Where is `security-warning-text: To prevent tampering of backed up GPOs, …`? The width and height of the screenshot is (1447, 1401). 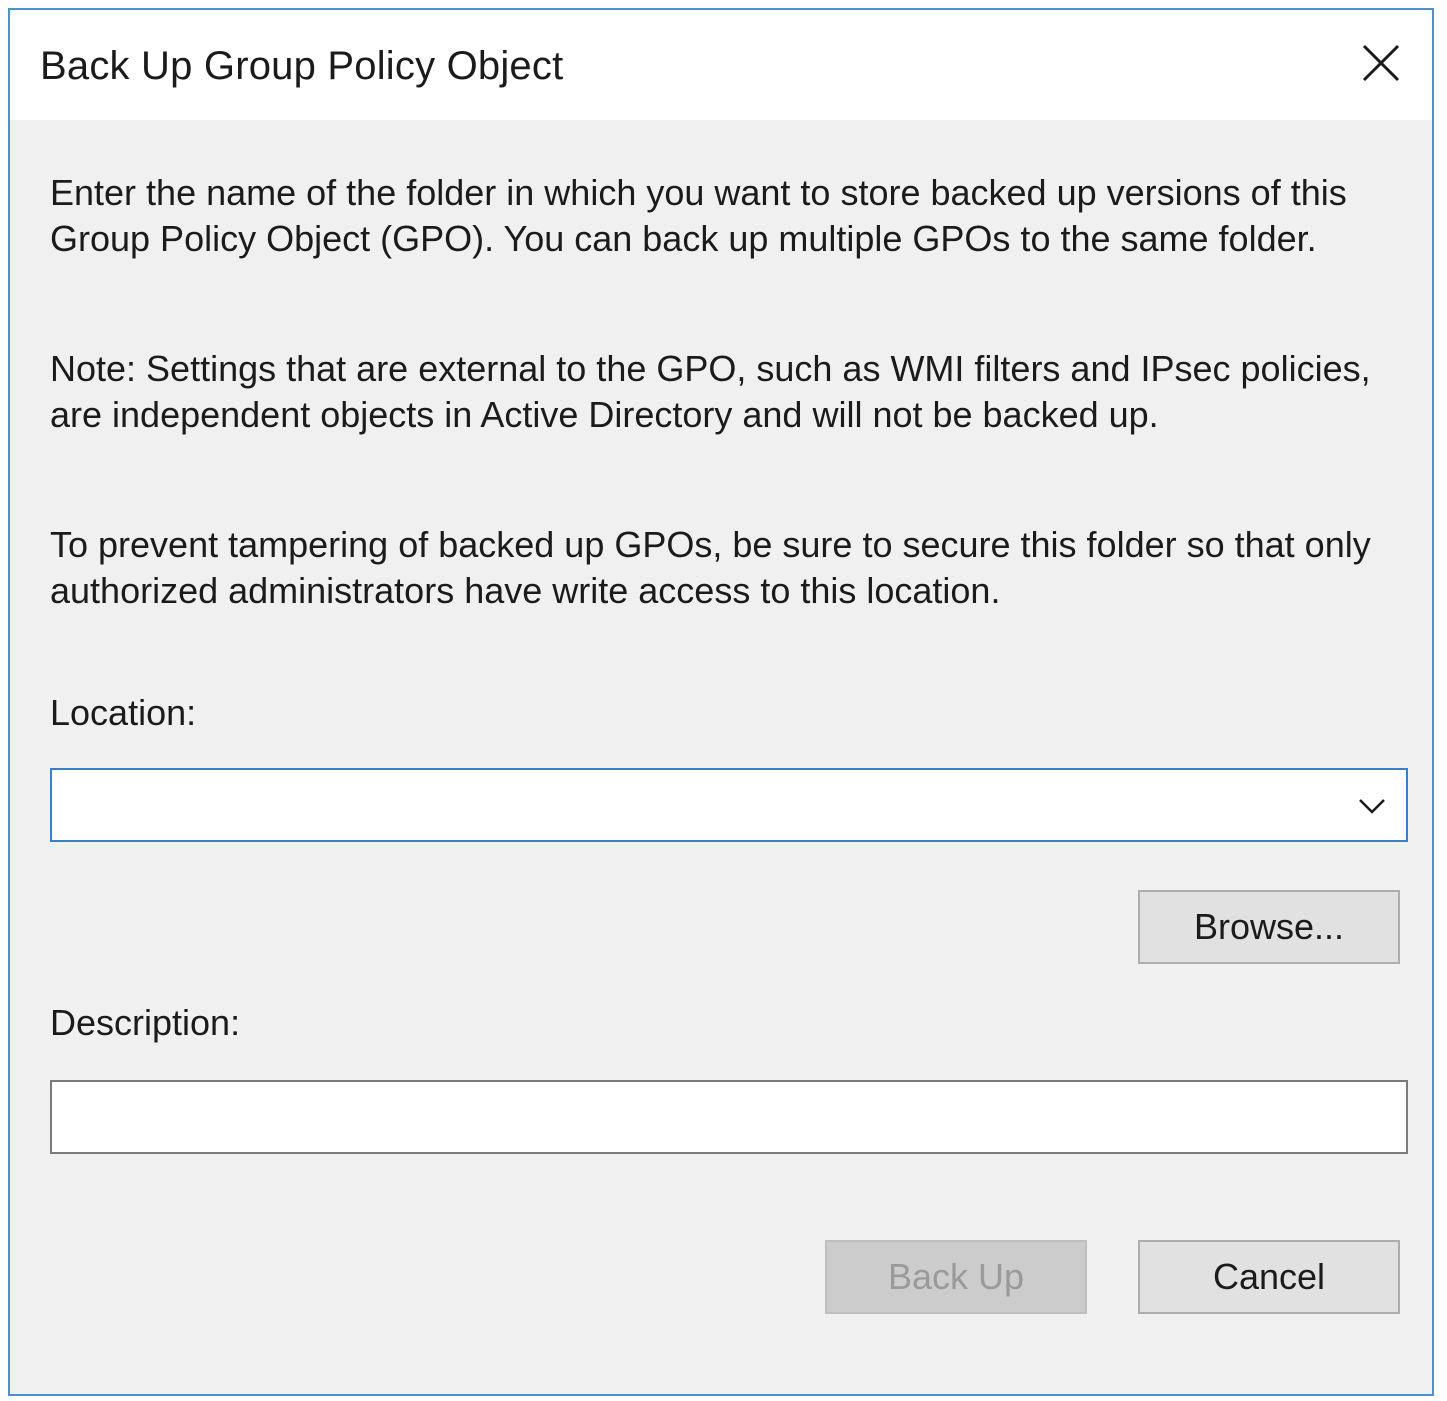 security-warning-text: To prevent tampering of backed up GPOs, … is located at coordinates (710, 567).